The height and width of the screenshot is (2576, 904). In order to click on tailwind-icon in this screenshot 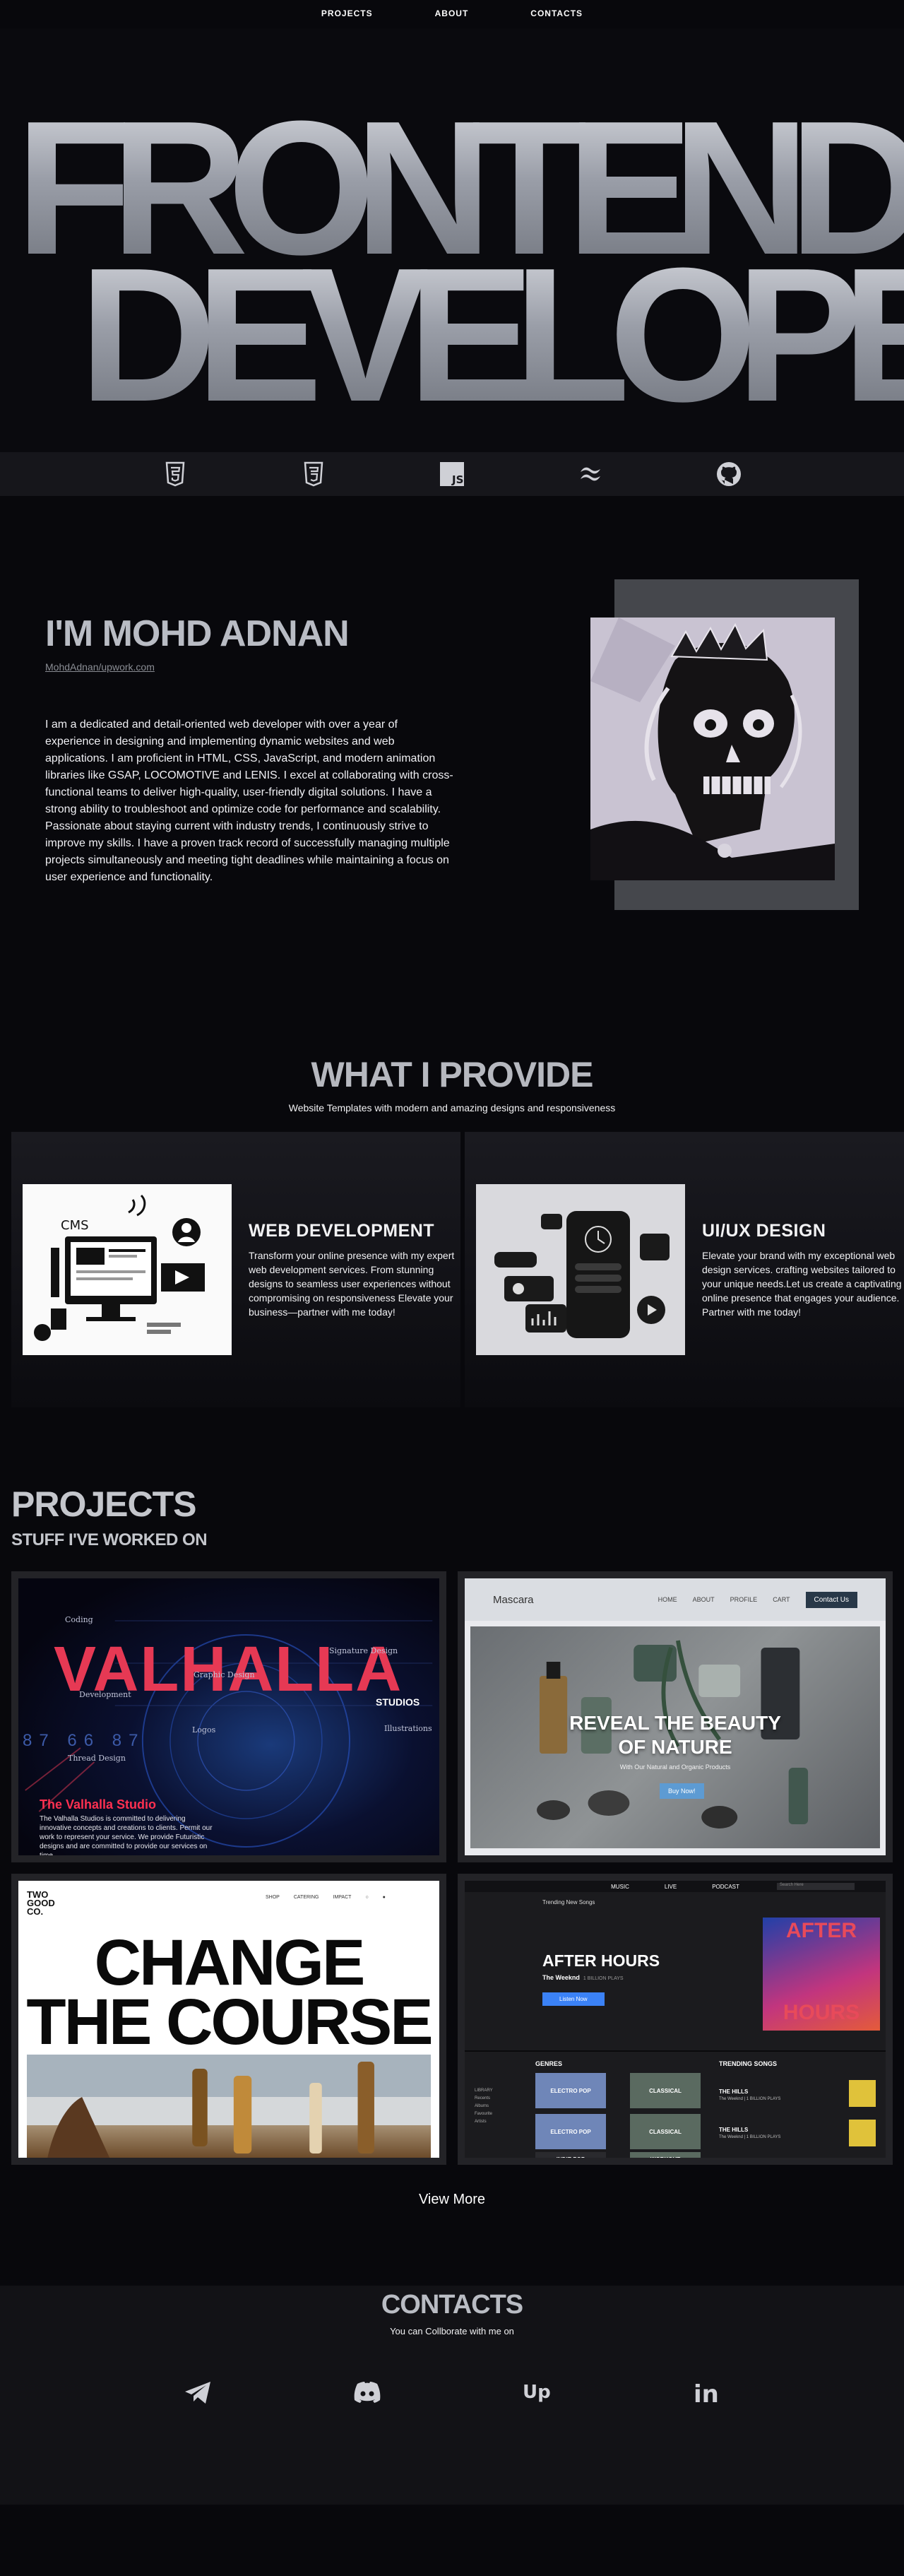, I will do `click(590, 474)`.